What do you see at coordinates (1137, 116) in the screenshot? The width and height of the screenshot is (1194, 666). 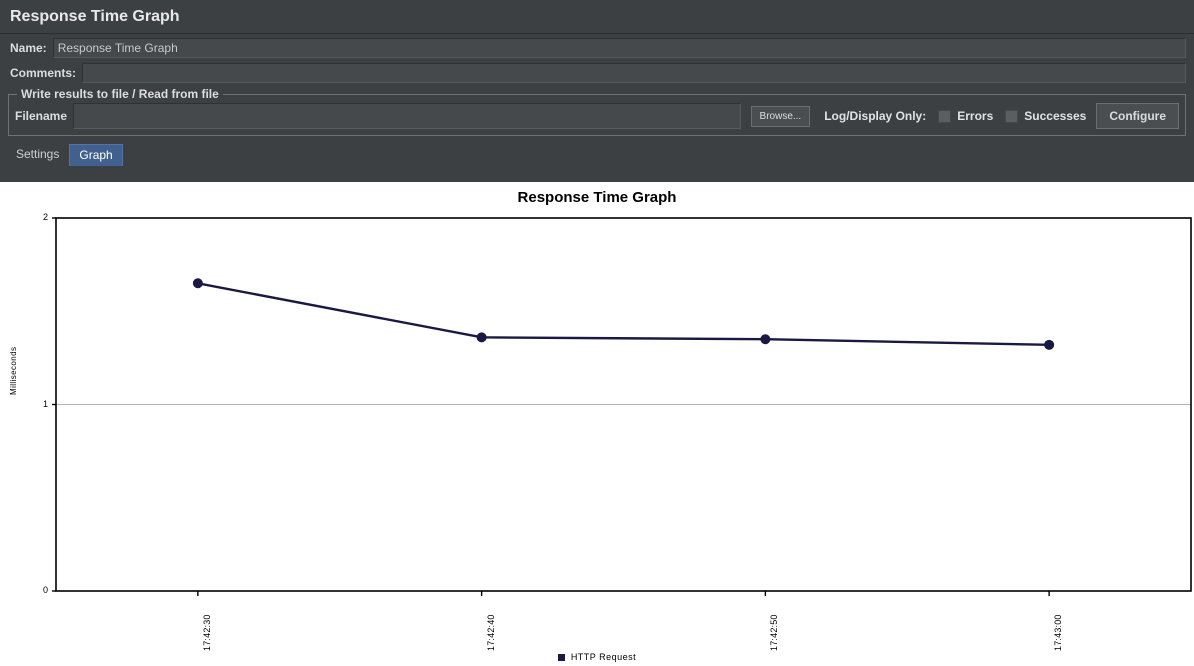 I see `configure-button: Configure` at bounding box center [1137, 116].